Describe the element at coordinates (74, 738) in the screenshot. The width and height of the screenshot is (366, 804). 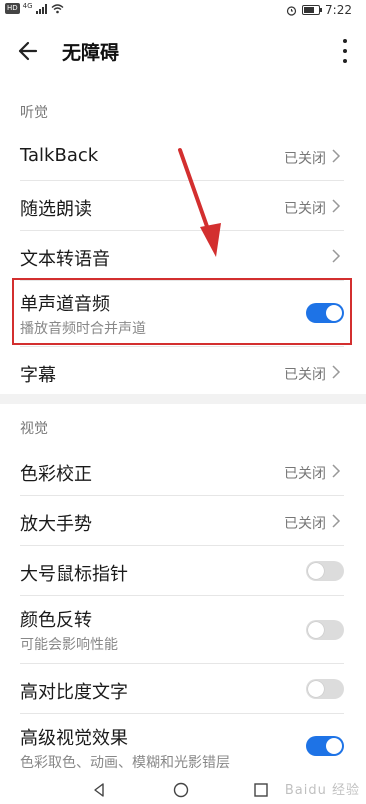
I see `setting-label: 高级视觉效果` at that location.